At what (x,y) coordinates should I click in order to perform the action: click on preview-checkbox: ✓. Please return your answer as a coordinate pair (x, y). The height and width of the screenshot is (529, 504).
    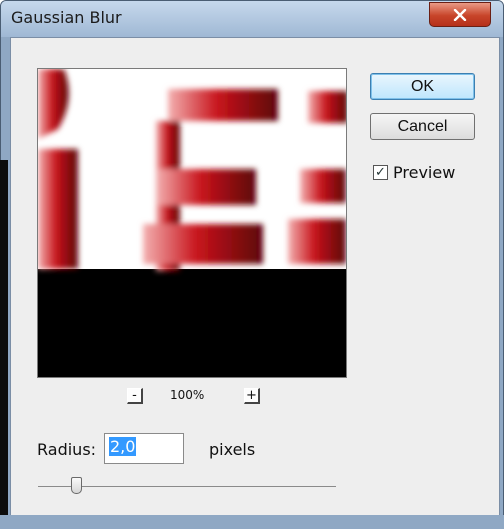
    Looking at the image, I should click on (380, 172).